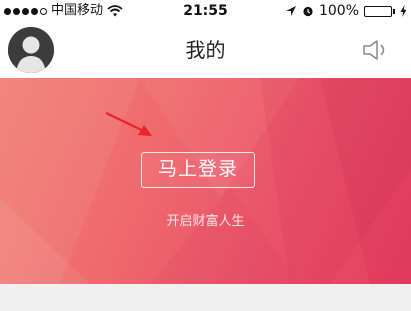  I want to click on status-right: 100%, so click(346, 11).